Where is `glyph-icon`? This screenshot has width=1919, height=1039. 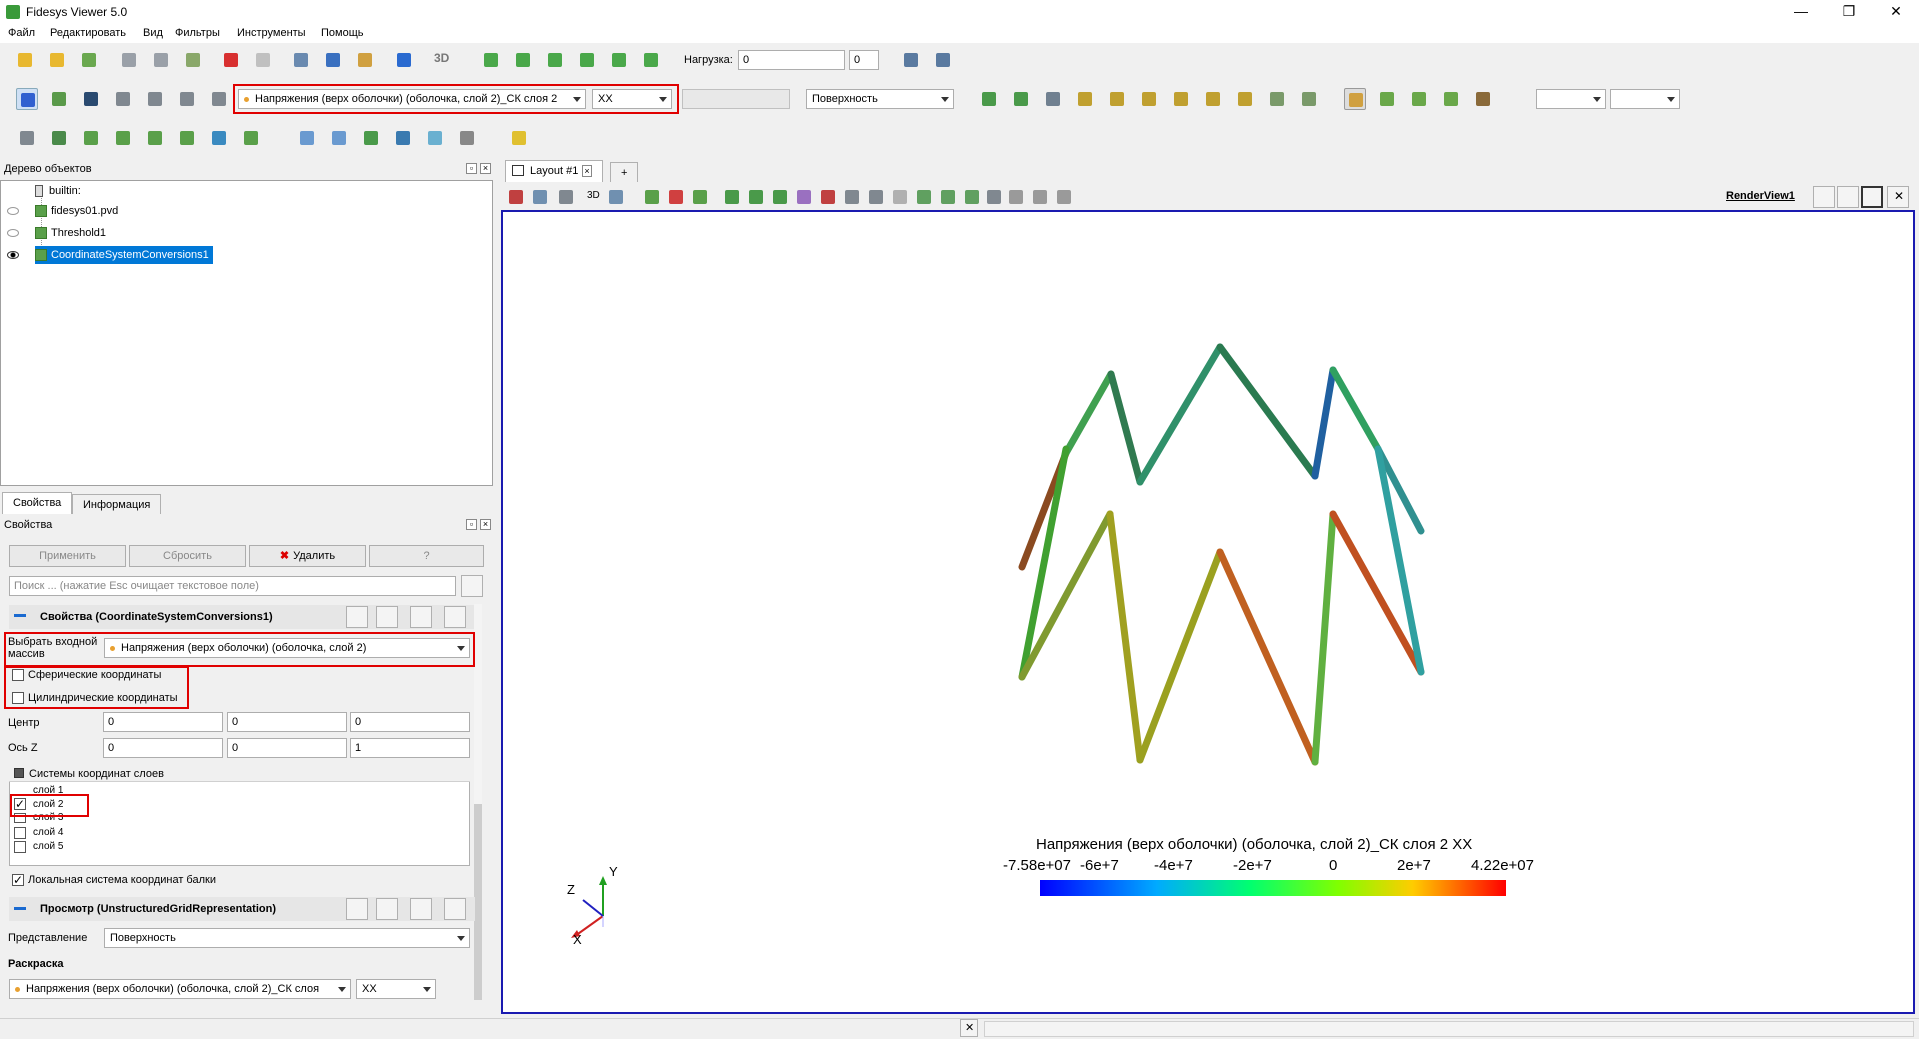 glyph-icon is located at coordinates (219, 138).